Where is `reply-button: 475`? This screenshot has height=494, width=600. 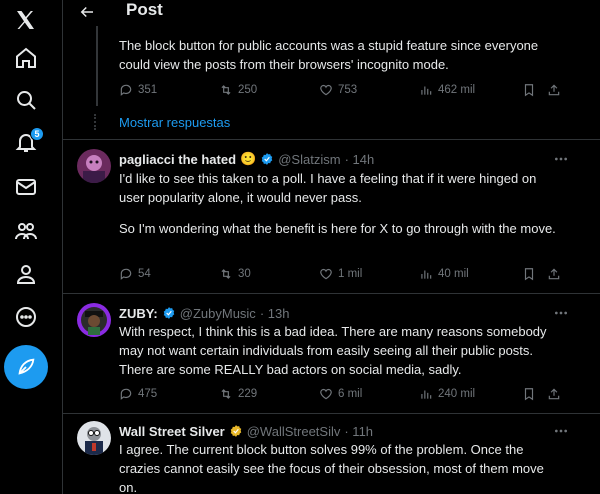 reply-button: 475 is located at coordinates (138, 394).